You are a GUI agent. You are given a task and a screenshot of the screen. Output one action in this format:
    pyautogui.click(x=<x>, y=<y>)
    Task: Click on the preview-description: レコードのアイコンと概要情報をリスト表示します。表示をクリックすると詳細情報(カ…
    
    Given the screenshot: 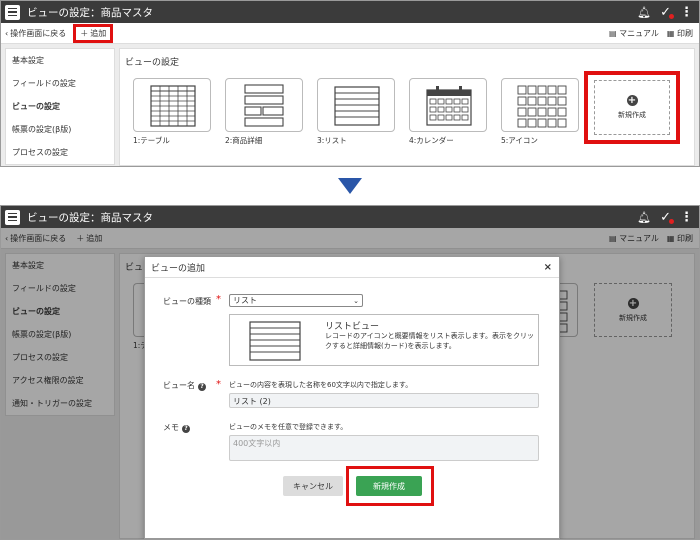 What is the action you would take?
    pyautogui.click(x=429, y=341)
    